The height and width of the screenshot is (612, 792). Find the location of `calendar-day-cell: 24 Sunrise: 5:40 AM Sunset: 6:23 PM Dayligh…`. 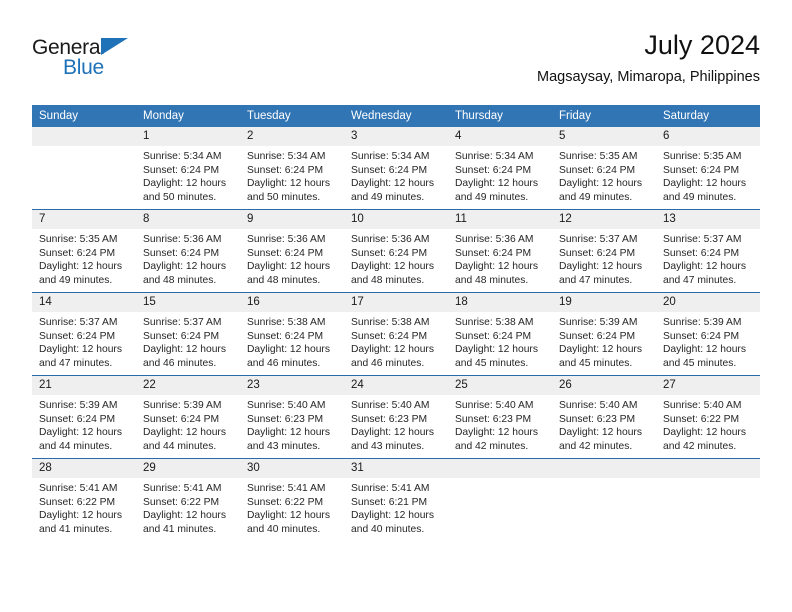

calendar-day-cell: 24 Sunrise: 5:40 AM Sunset: 6:23 PM Dayligh… is located at coordinates (396, 417).